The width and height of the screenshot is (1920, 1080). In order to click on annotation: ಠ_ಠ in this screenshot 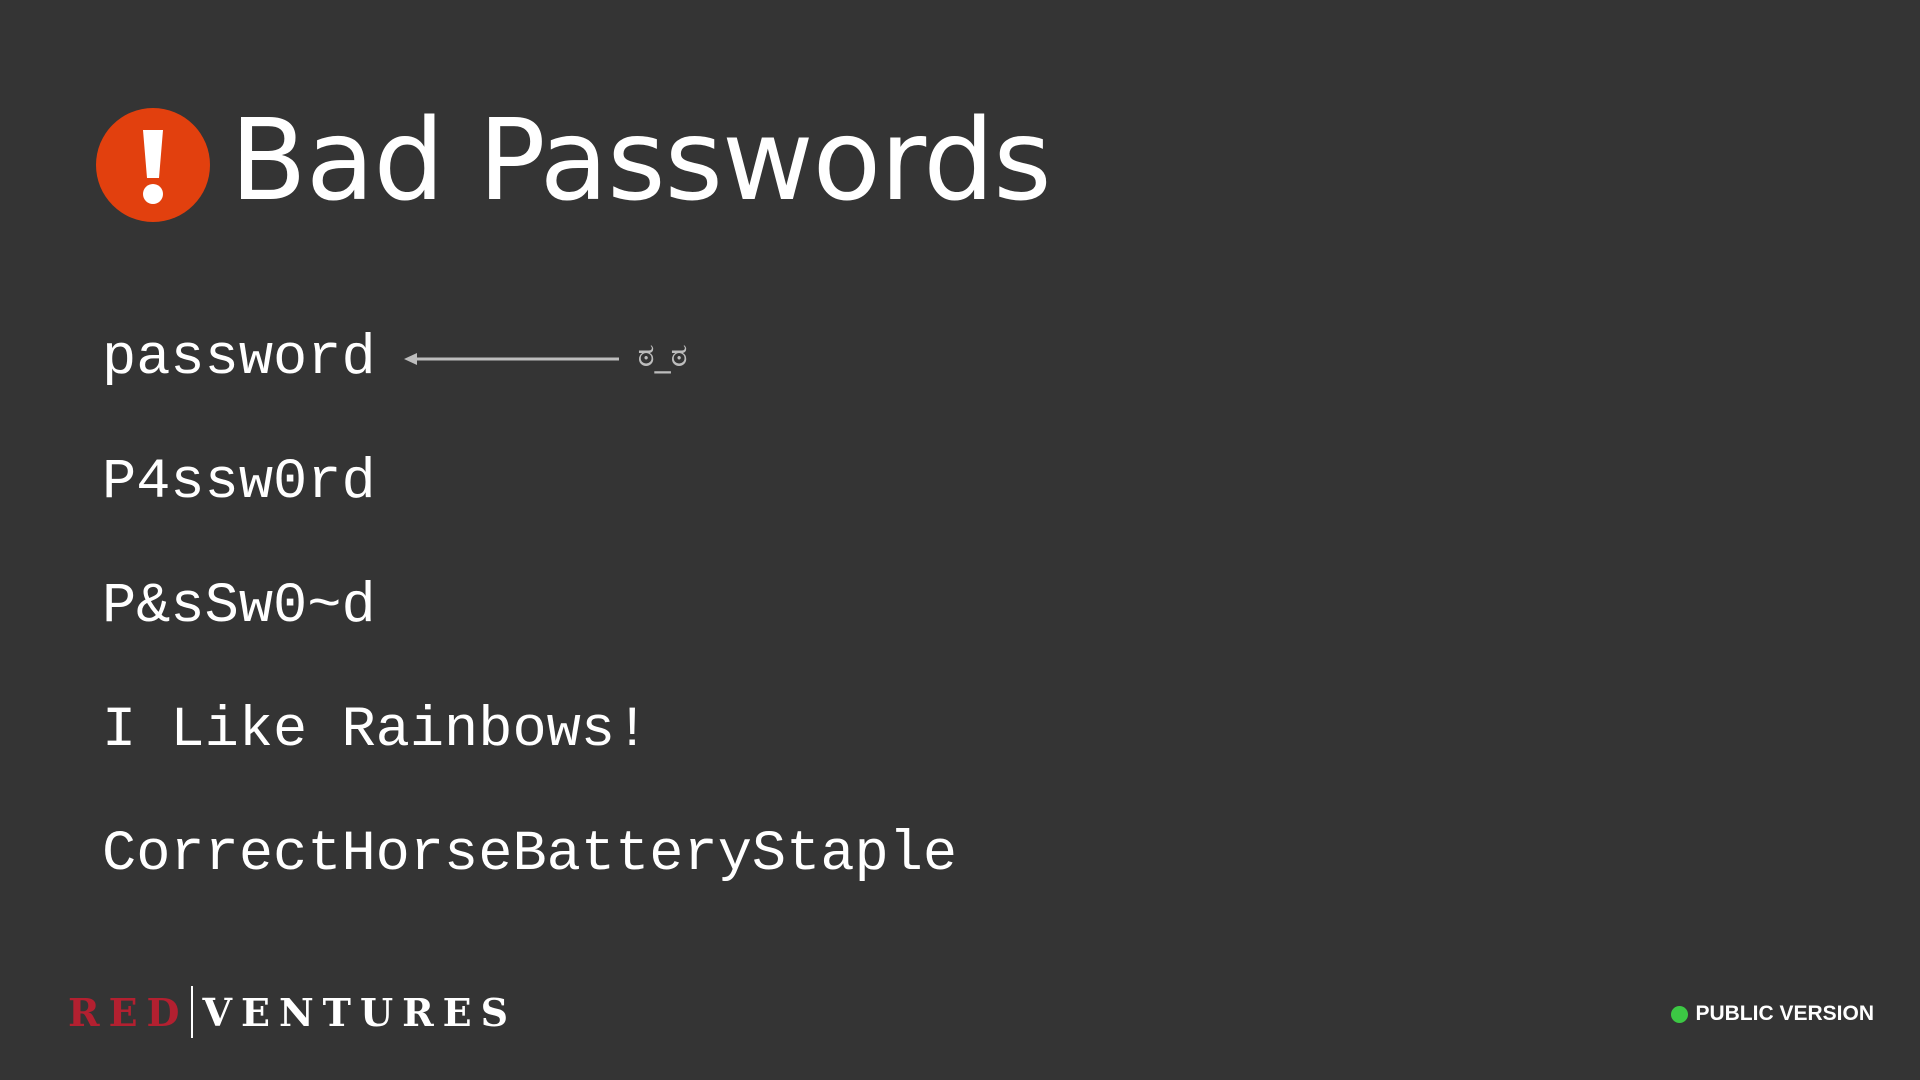, I will do `click(545, 359)`.